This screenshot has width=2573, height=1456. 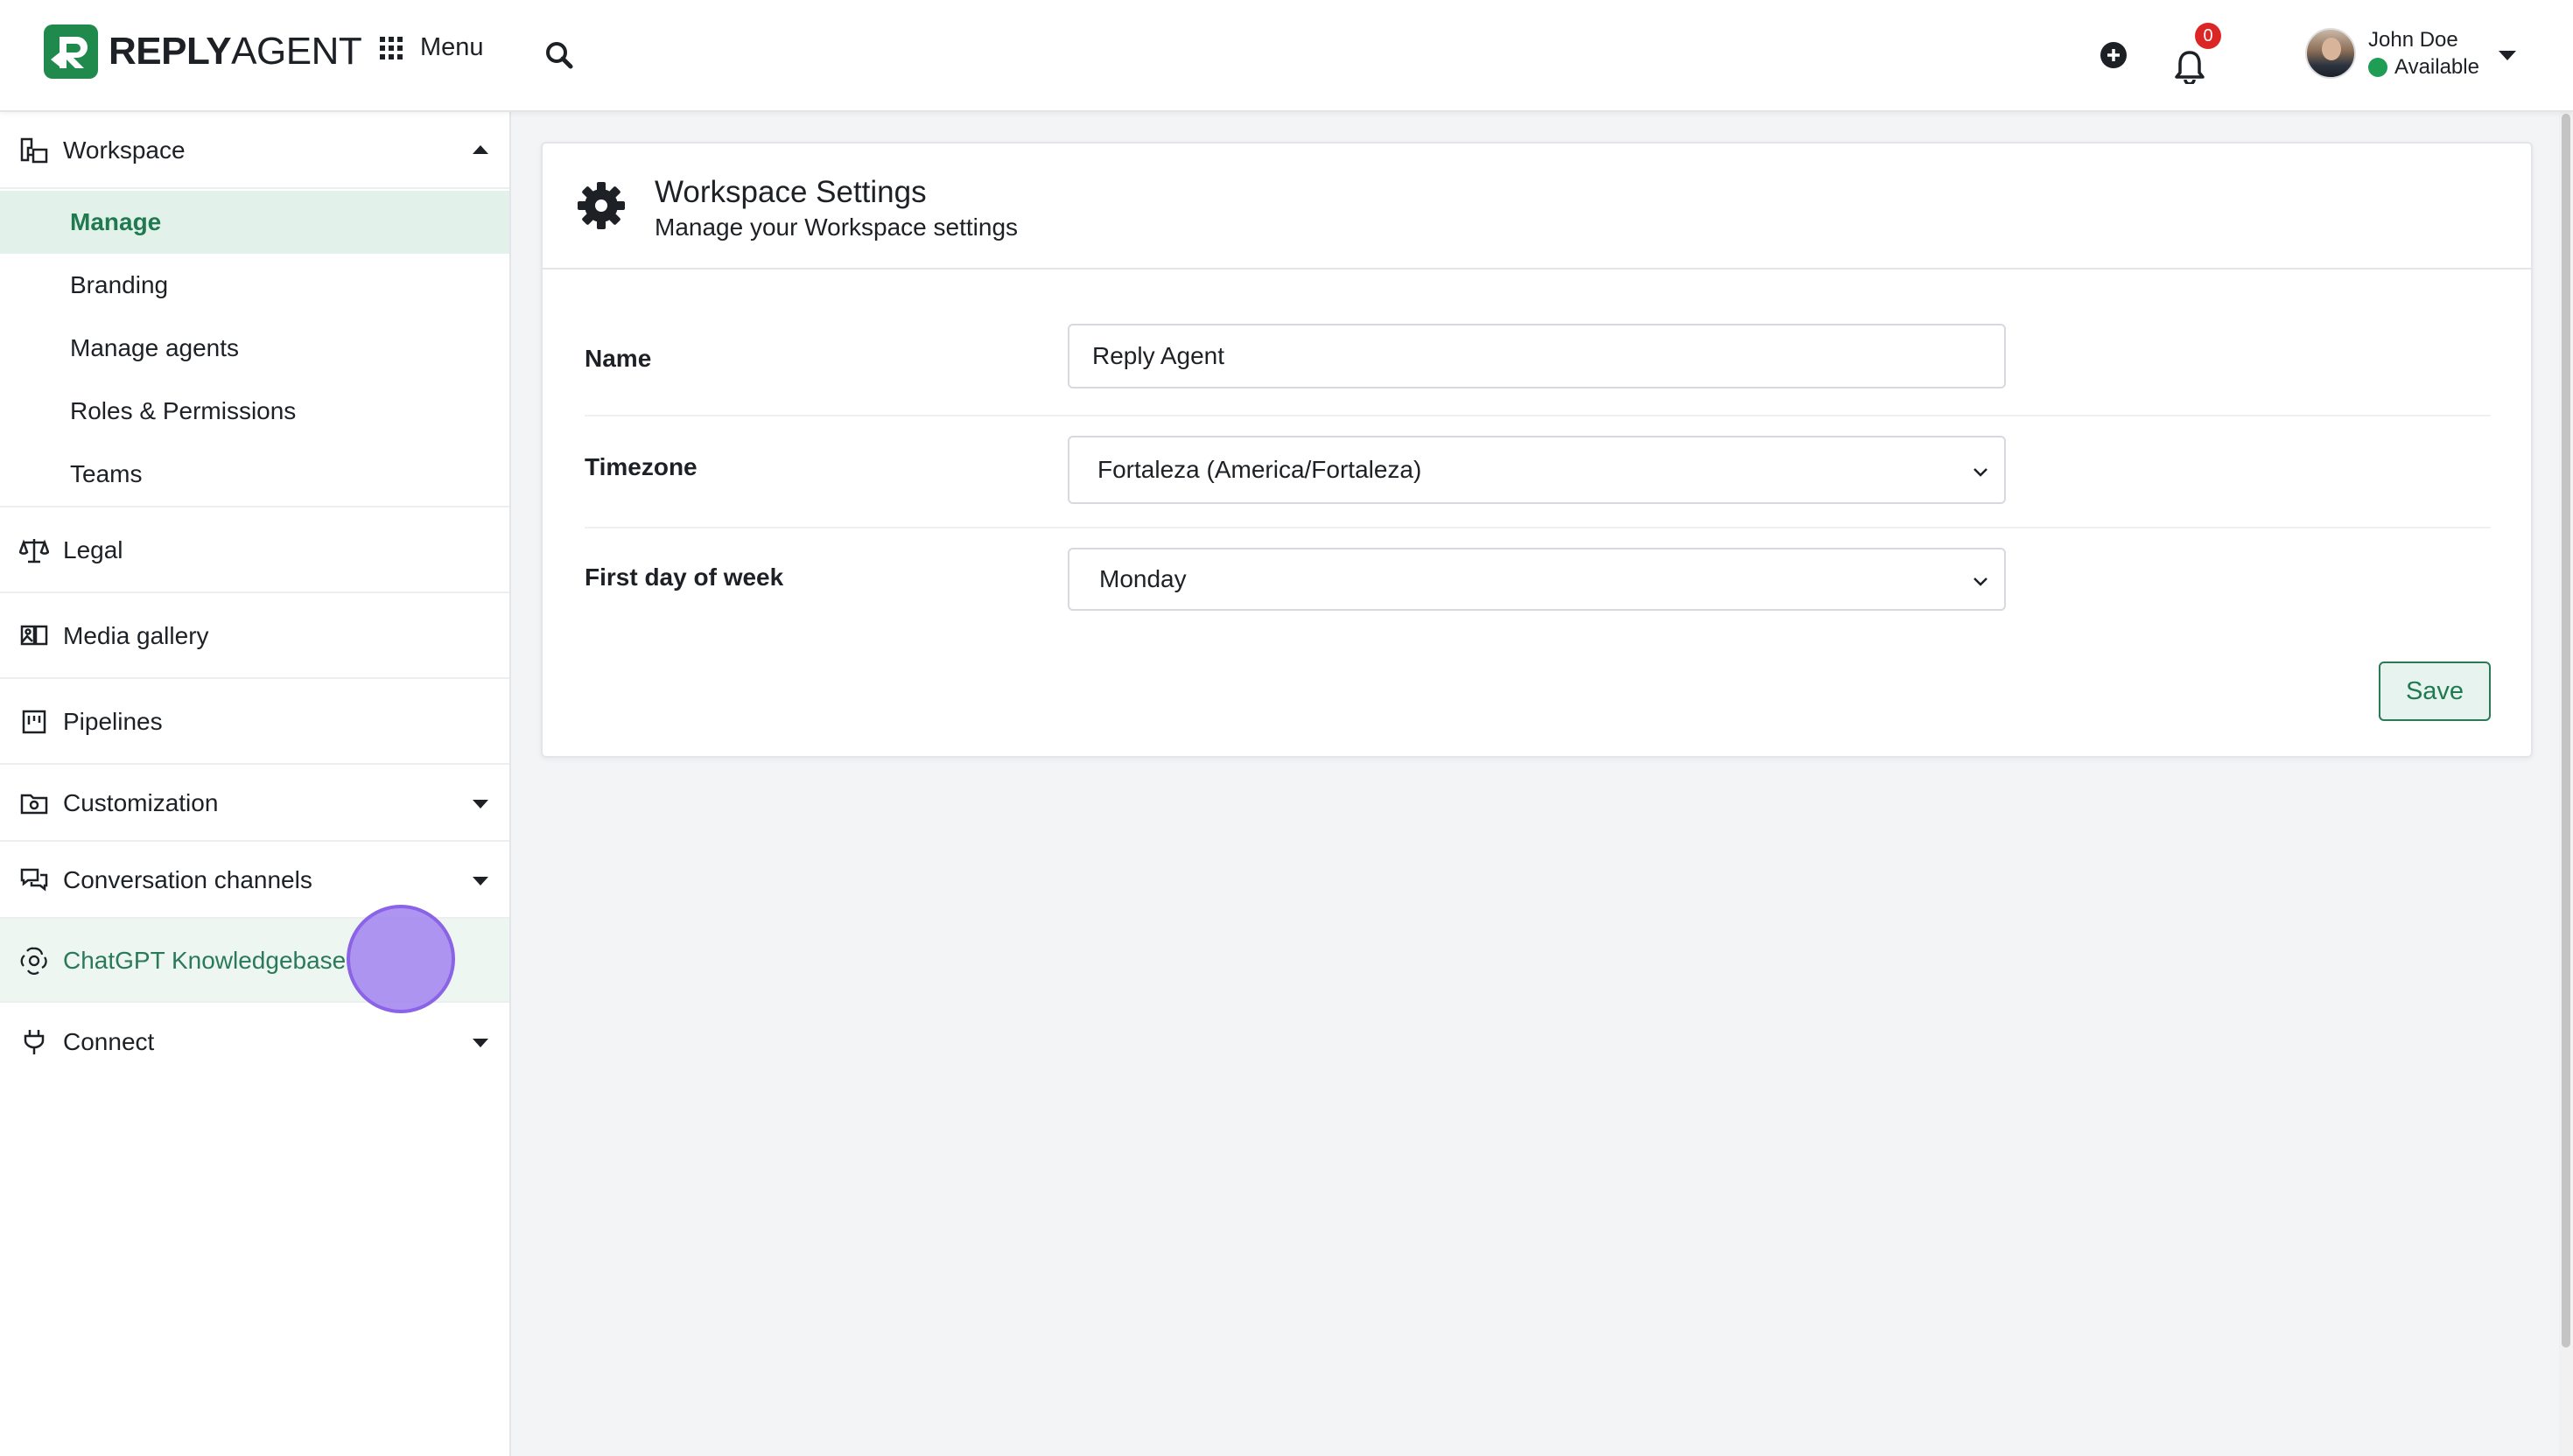 What do you see at coordinates (1537, 356) in the screenshot?
I see `name-input: Reply Agent` at bounding box center [1537, 356].